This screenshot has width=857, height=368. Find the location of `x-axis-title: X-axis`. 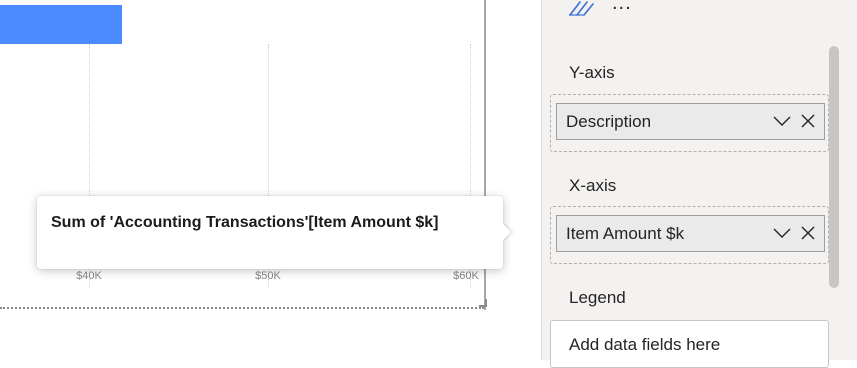

x-axis-title: X-axis is located at coordinates (593, 185).